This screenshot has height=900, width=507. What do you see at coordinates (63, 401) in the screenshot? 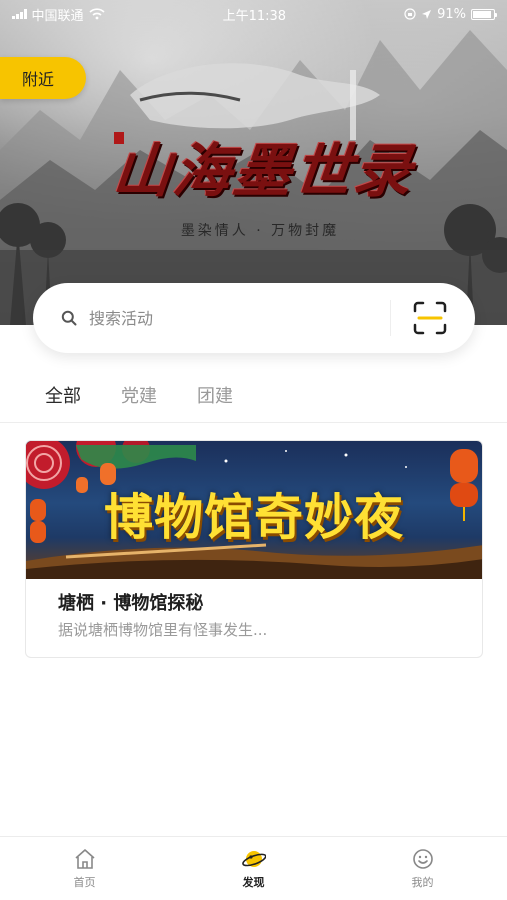
I see `tab-all: 全部` at bounding box center [63, 401].